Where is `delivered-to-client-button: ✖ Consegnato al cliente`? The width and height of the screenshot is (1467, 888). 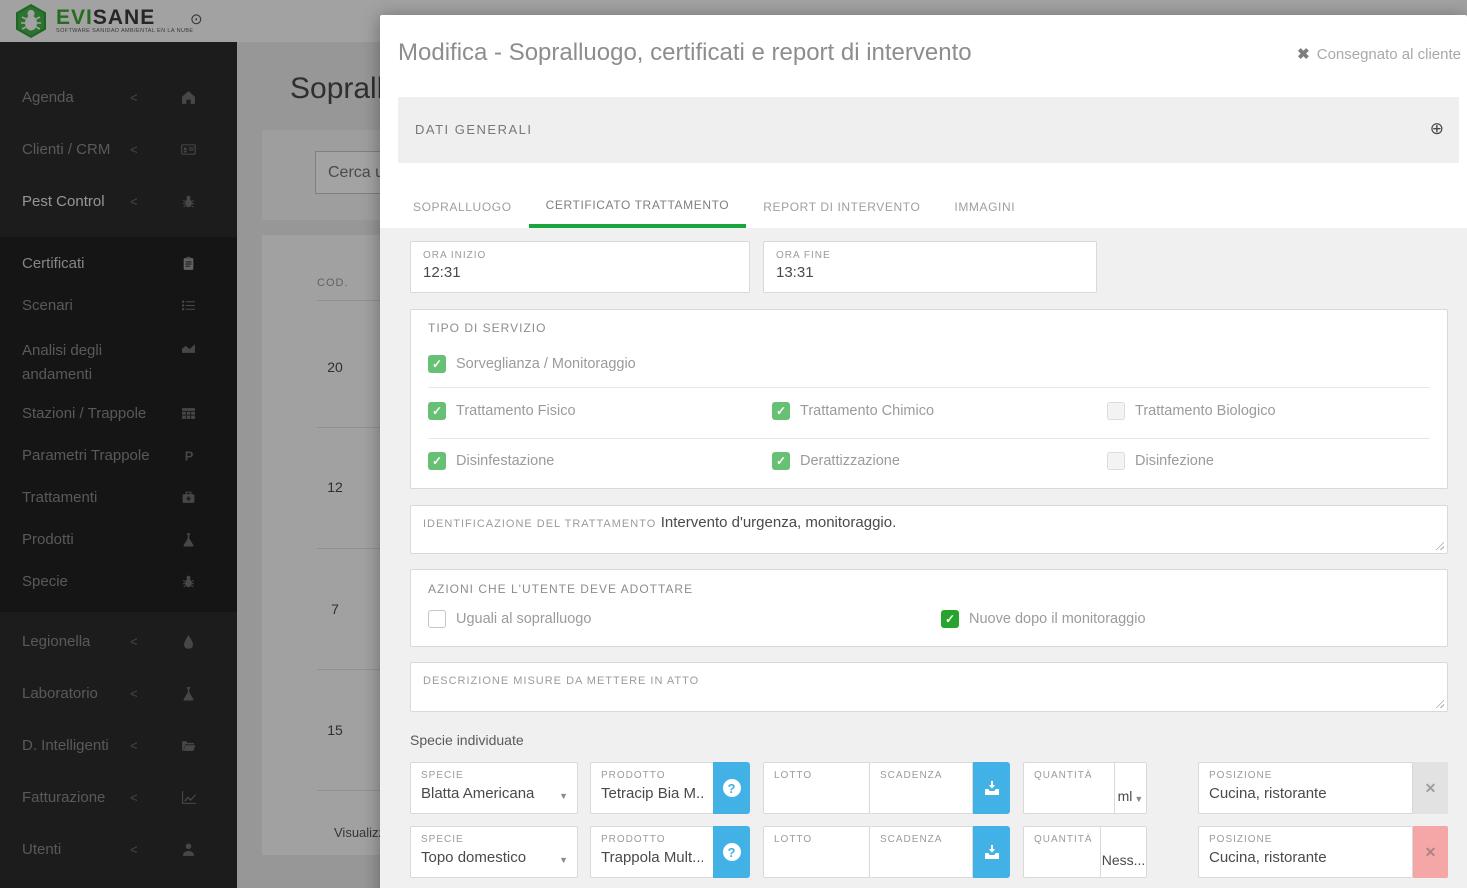
delivered-to-client-button: ✖ Consegnato al cliente is located at coordinates (1379, 54).